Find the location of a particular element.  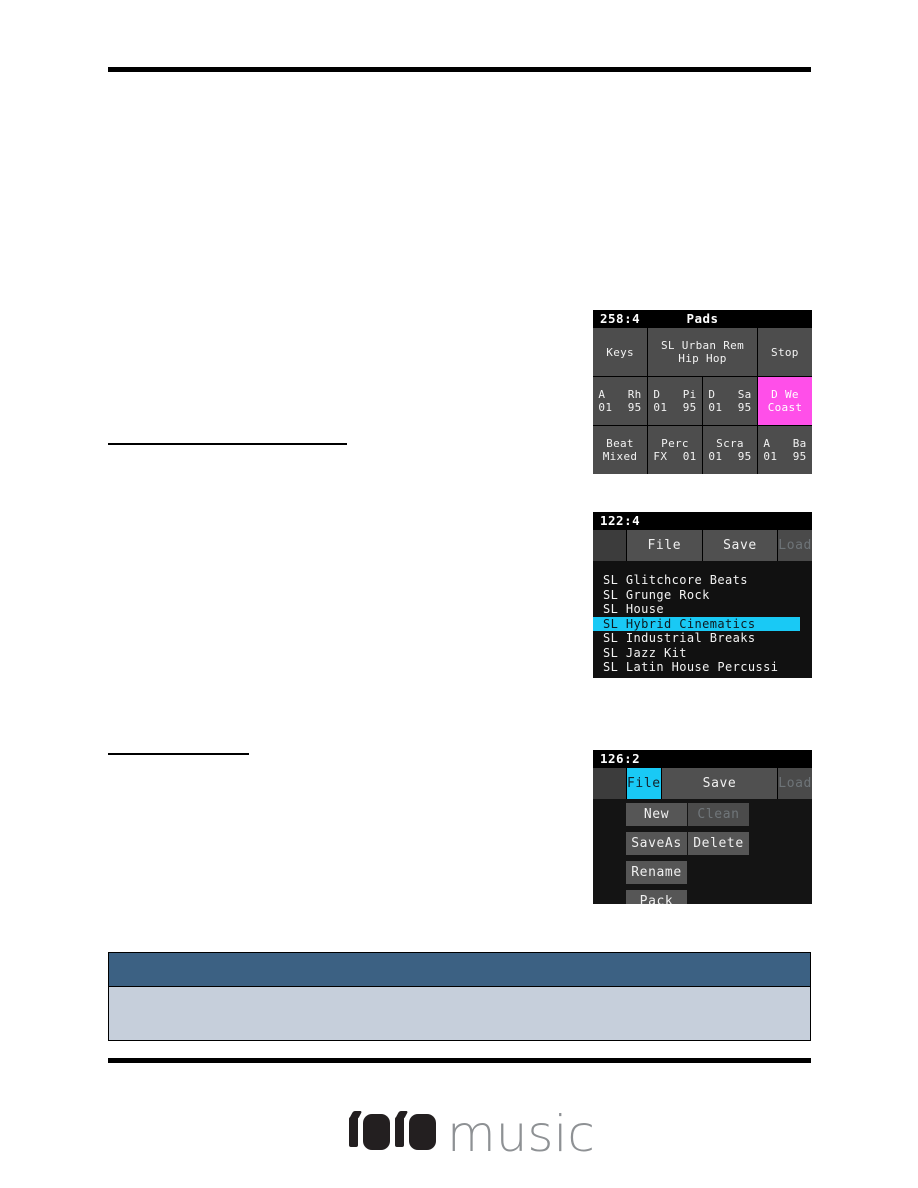

pad-d-pi-01-95: D Pi 01 95 is located at coordinates (675, 401).